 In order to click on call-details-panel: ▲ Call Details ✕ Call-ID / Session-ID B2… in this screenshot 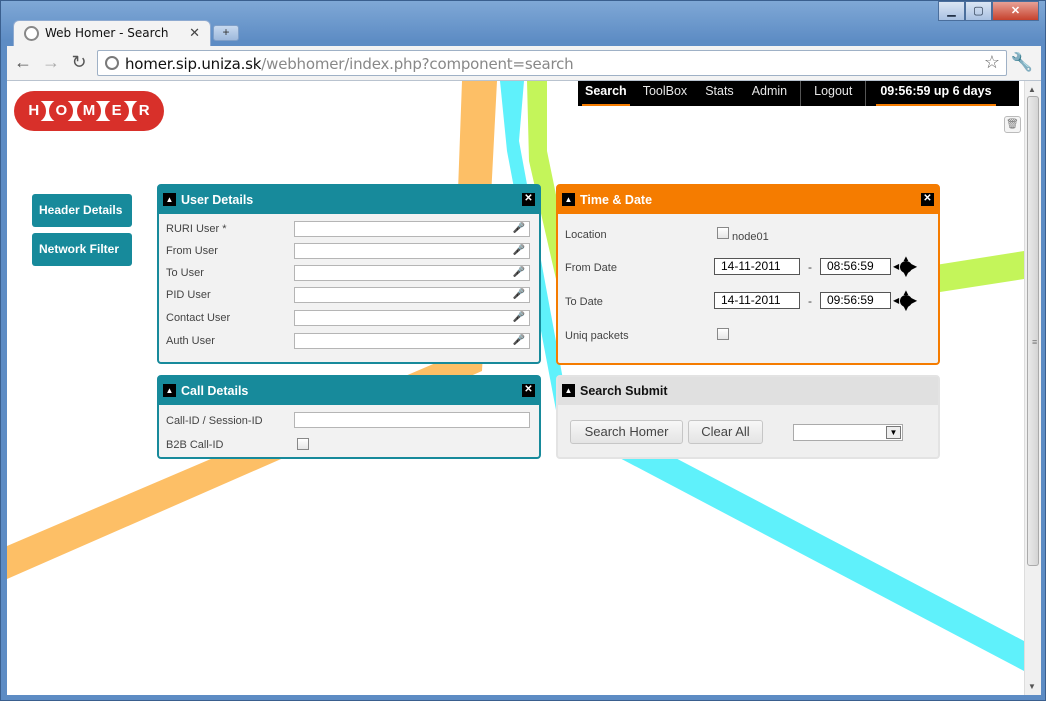, I will do `click(349, 417)`.